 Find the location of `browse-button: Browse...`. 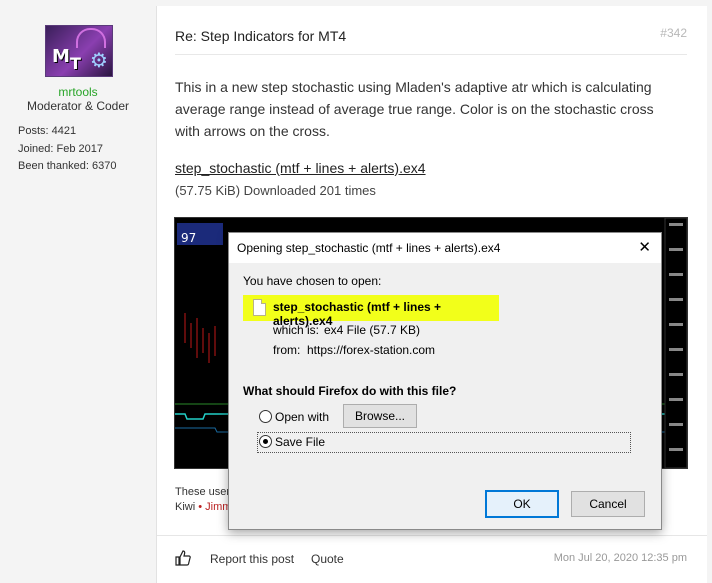

browse-button: Browse... is located at coordinates (380, 416).